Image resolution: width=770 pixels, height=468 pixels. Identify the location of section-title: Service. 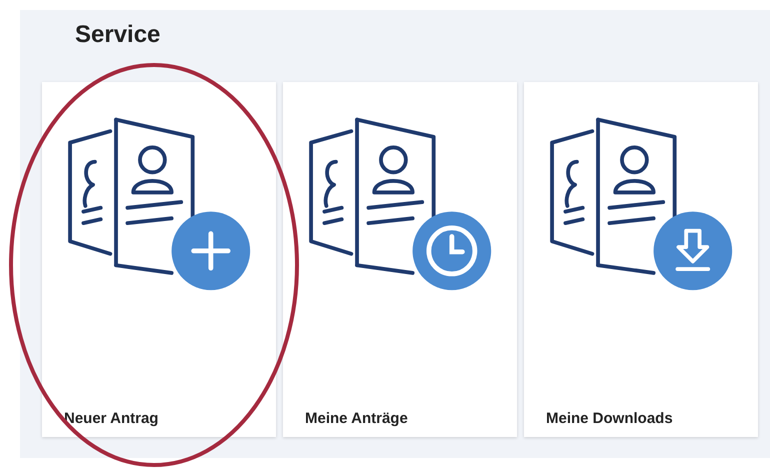
(117, 35).